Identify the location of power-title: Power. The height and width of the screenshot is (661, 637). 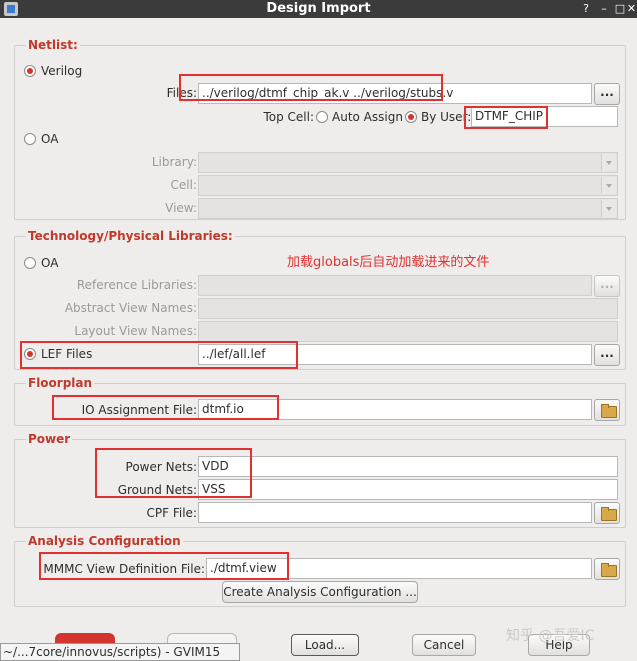
(49, 439).